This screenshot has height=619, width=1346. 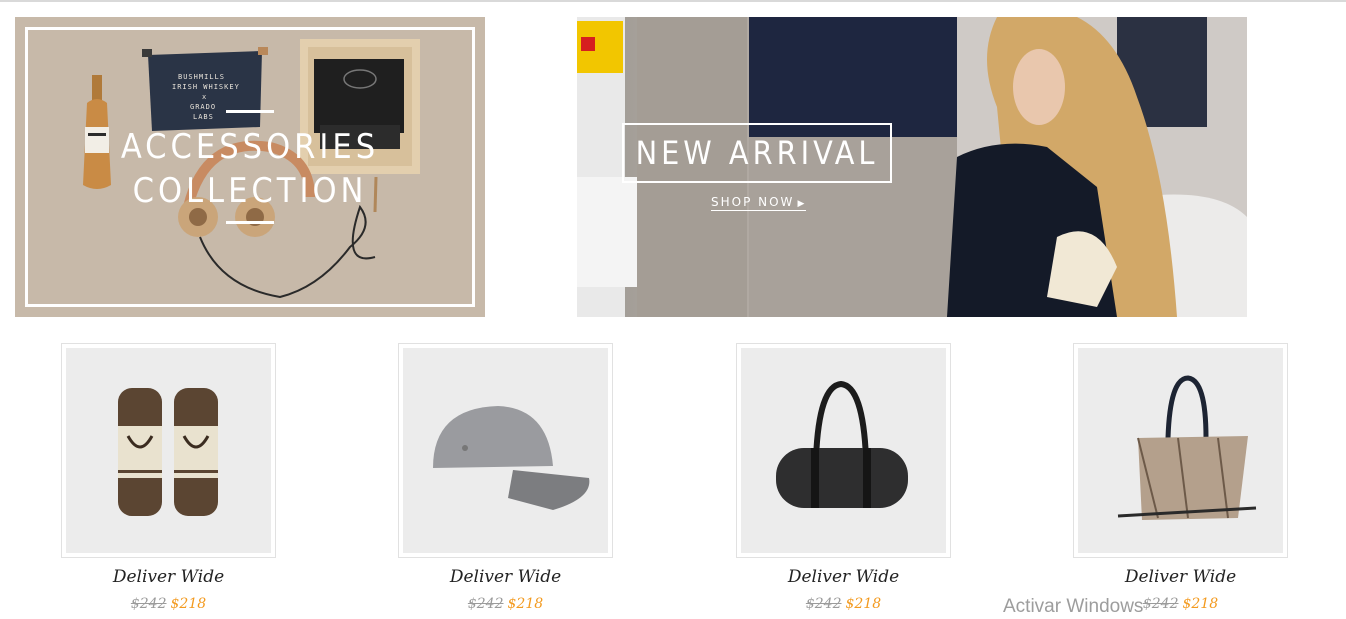 What do you see at coordinates (802, 204) in the screenshot?
I see `chevron-right-icon: ▶` at bounding box center [802, 204].